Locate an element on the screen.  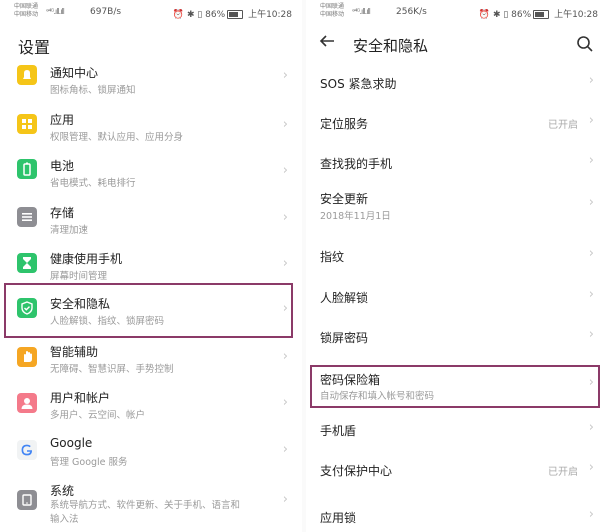
apps-grid-icon is located at coordinates (27, 124).